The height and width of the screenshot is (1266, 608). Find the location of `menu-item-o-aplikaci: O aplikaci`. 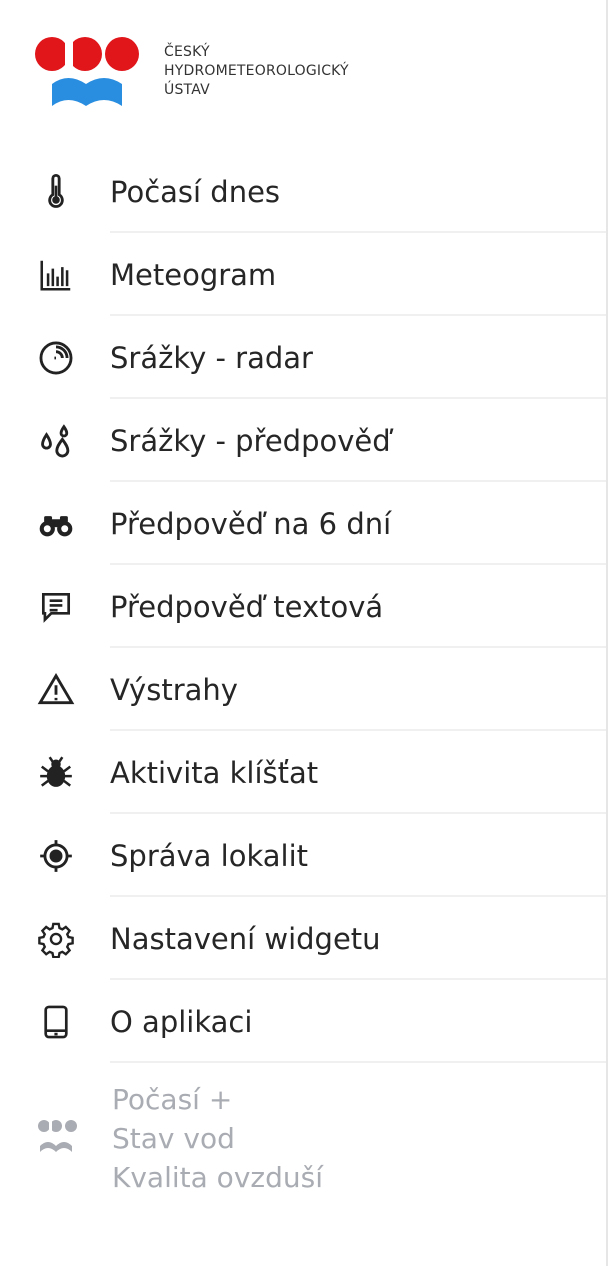

menu-item-o-aplikaci: O aplikaci is located at coordinates (303, 1021).